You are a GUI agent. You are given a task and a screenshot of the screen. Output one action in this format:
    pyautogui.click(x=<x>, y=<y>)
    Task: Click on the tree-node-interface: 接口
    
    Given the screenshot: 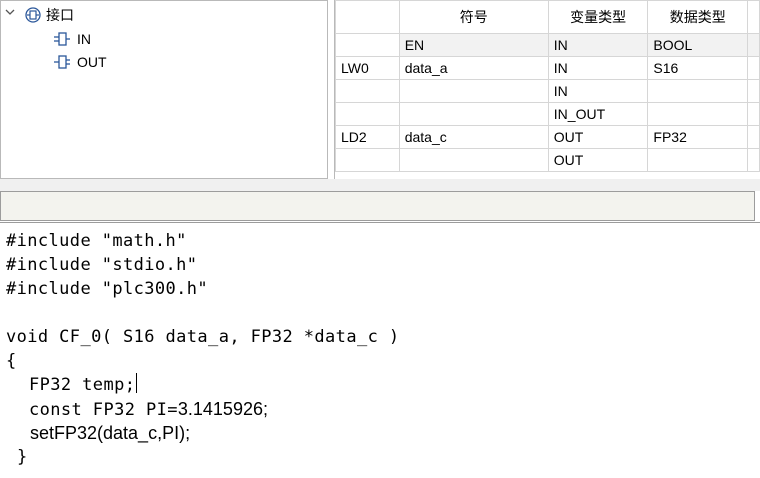 What is the action you would take?
    pyautogui.click(x=49, y=15)
    